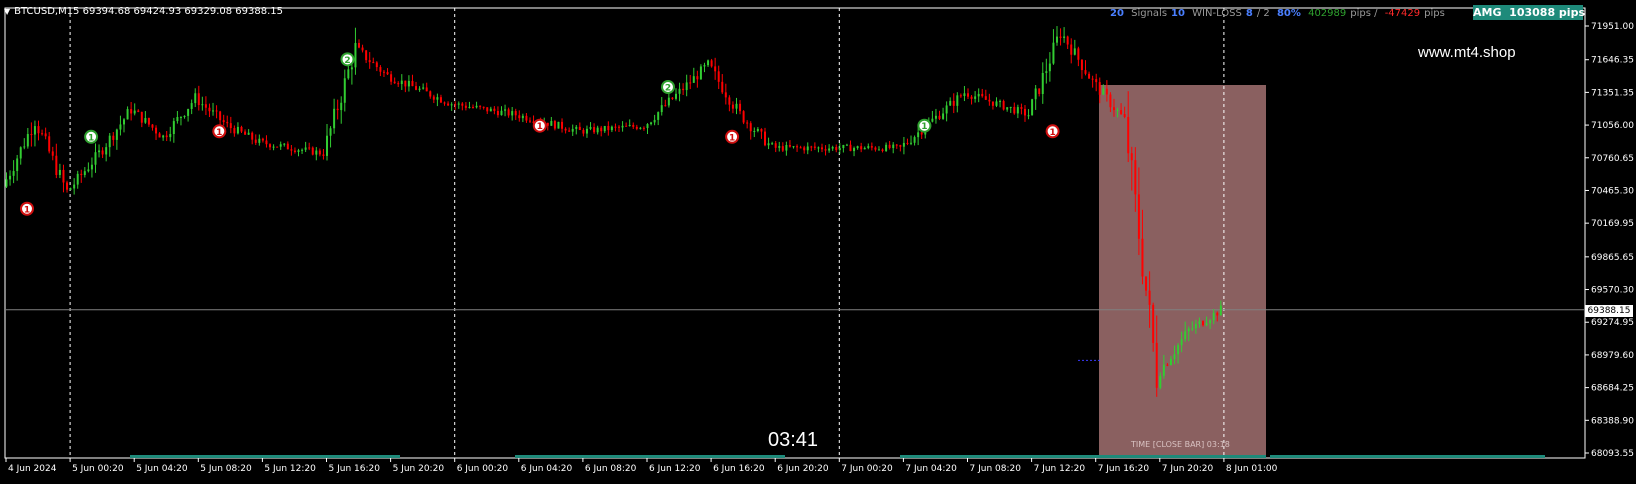 The width and height of the screenshot is (1636, 484). What do you see at coordinates (290, 469) in the screenshot?
I see `time-axis-label: 5 Jun 12:20` at bounding box center [290, 469].